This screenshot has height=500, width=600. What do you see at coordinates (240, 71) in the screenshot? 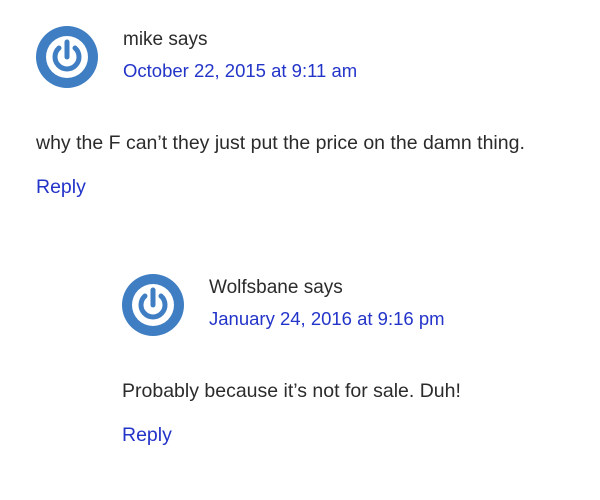
I see `comment-date-link: October 22, 2015 at 9:11 am` at bounding box center [240, 71].